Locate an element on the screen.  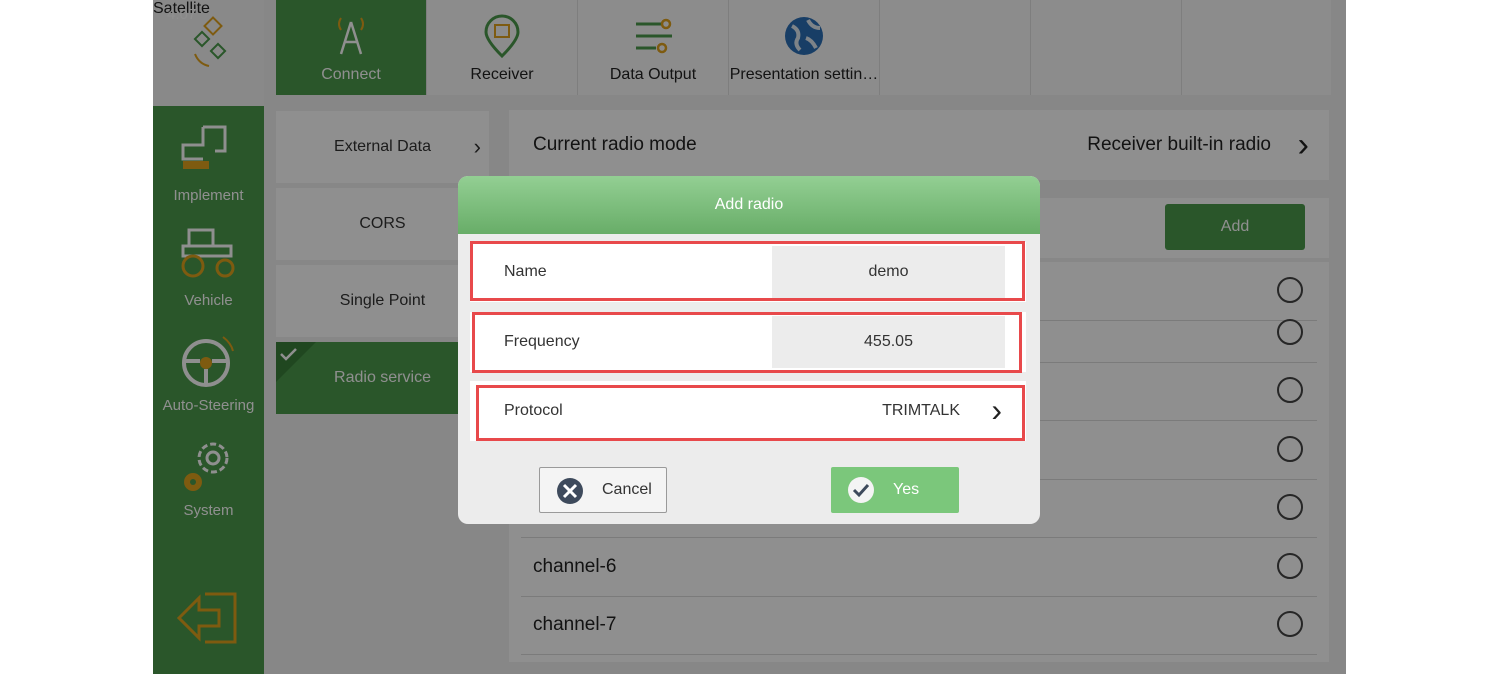
close-circle-icon is located at coordinates (570, 491).